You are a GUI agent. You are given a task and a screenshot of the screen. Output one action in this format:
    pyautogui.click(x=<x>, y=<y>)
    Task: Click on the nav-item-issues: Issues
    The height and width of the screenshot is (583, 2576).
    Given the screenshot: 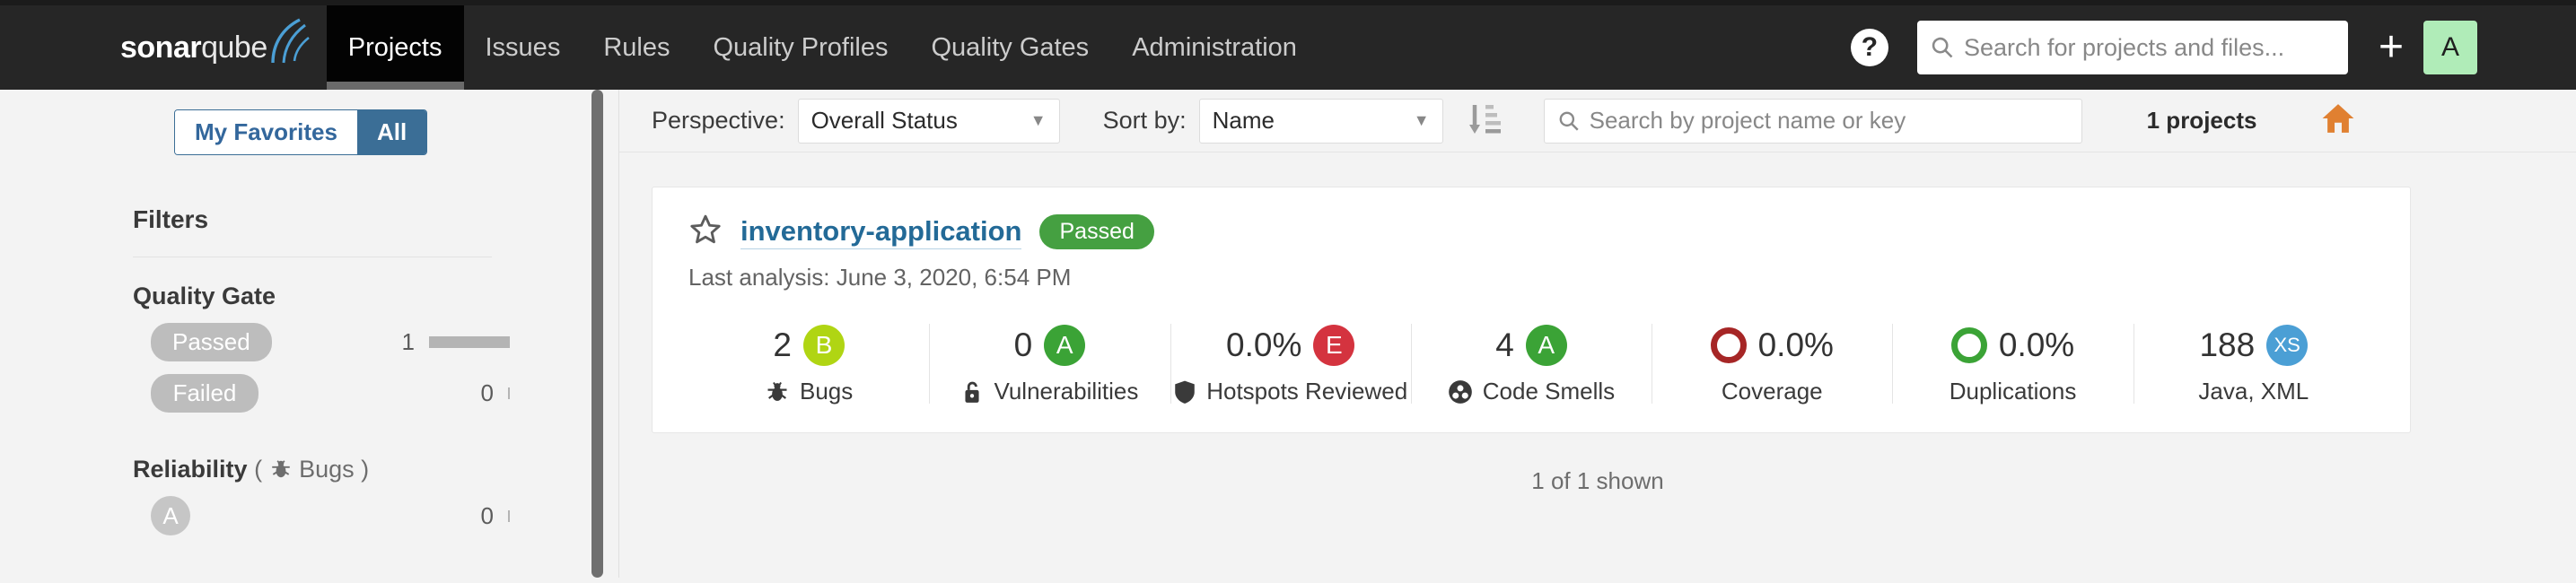 What is the action you would take?
    pyautogui.click(x=523, y=47)
    